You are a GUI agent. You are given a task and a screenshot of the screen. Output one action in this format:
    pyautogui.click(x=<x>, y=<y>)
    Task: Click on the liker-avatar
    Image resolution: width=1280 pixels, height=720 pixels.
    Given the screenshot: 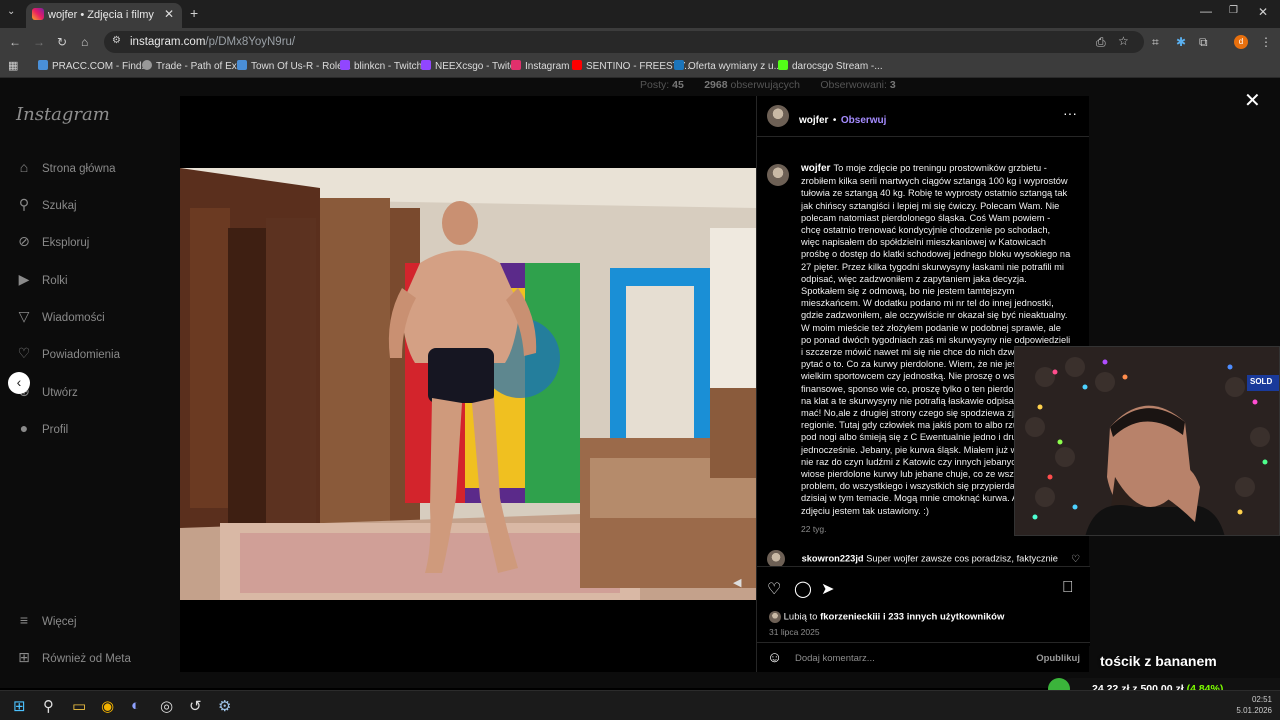 What is the action you would take?
    pyautogui.click(x=775, y=617)
    